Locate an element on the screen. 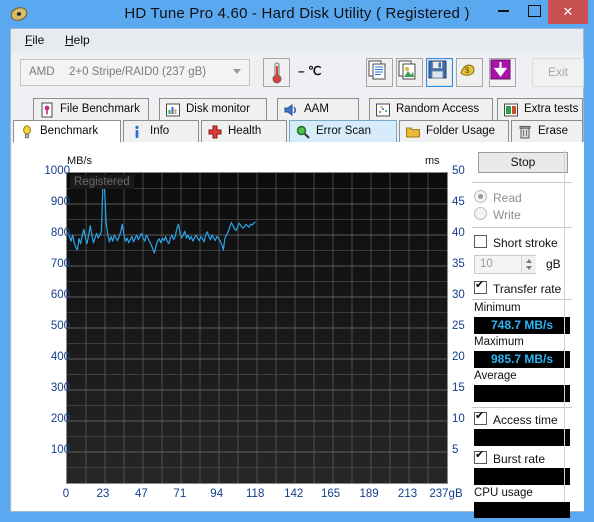  y-axis-tick-label: 800 is located at coordinates (60, 233).